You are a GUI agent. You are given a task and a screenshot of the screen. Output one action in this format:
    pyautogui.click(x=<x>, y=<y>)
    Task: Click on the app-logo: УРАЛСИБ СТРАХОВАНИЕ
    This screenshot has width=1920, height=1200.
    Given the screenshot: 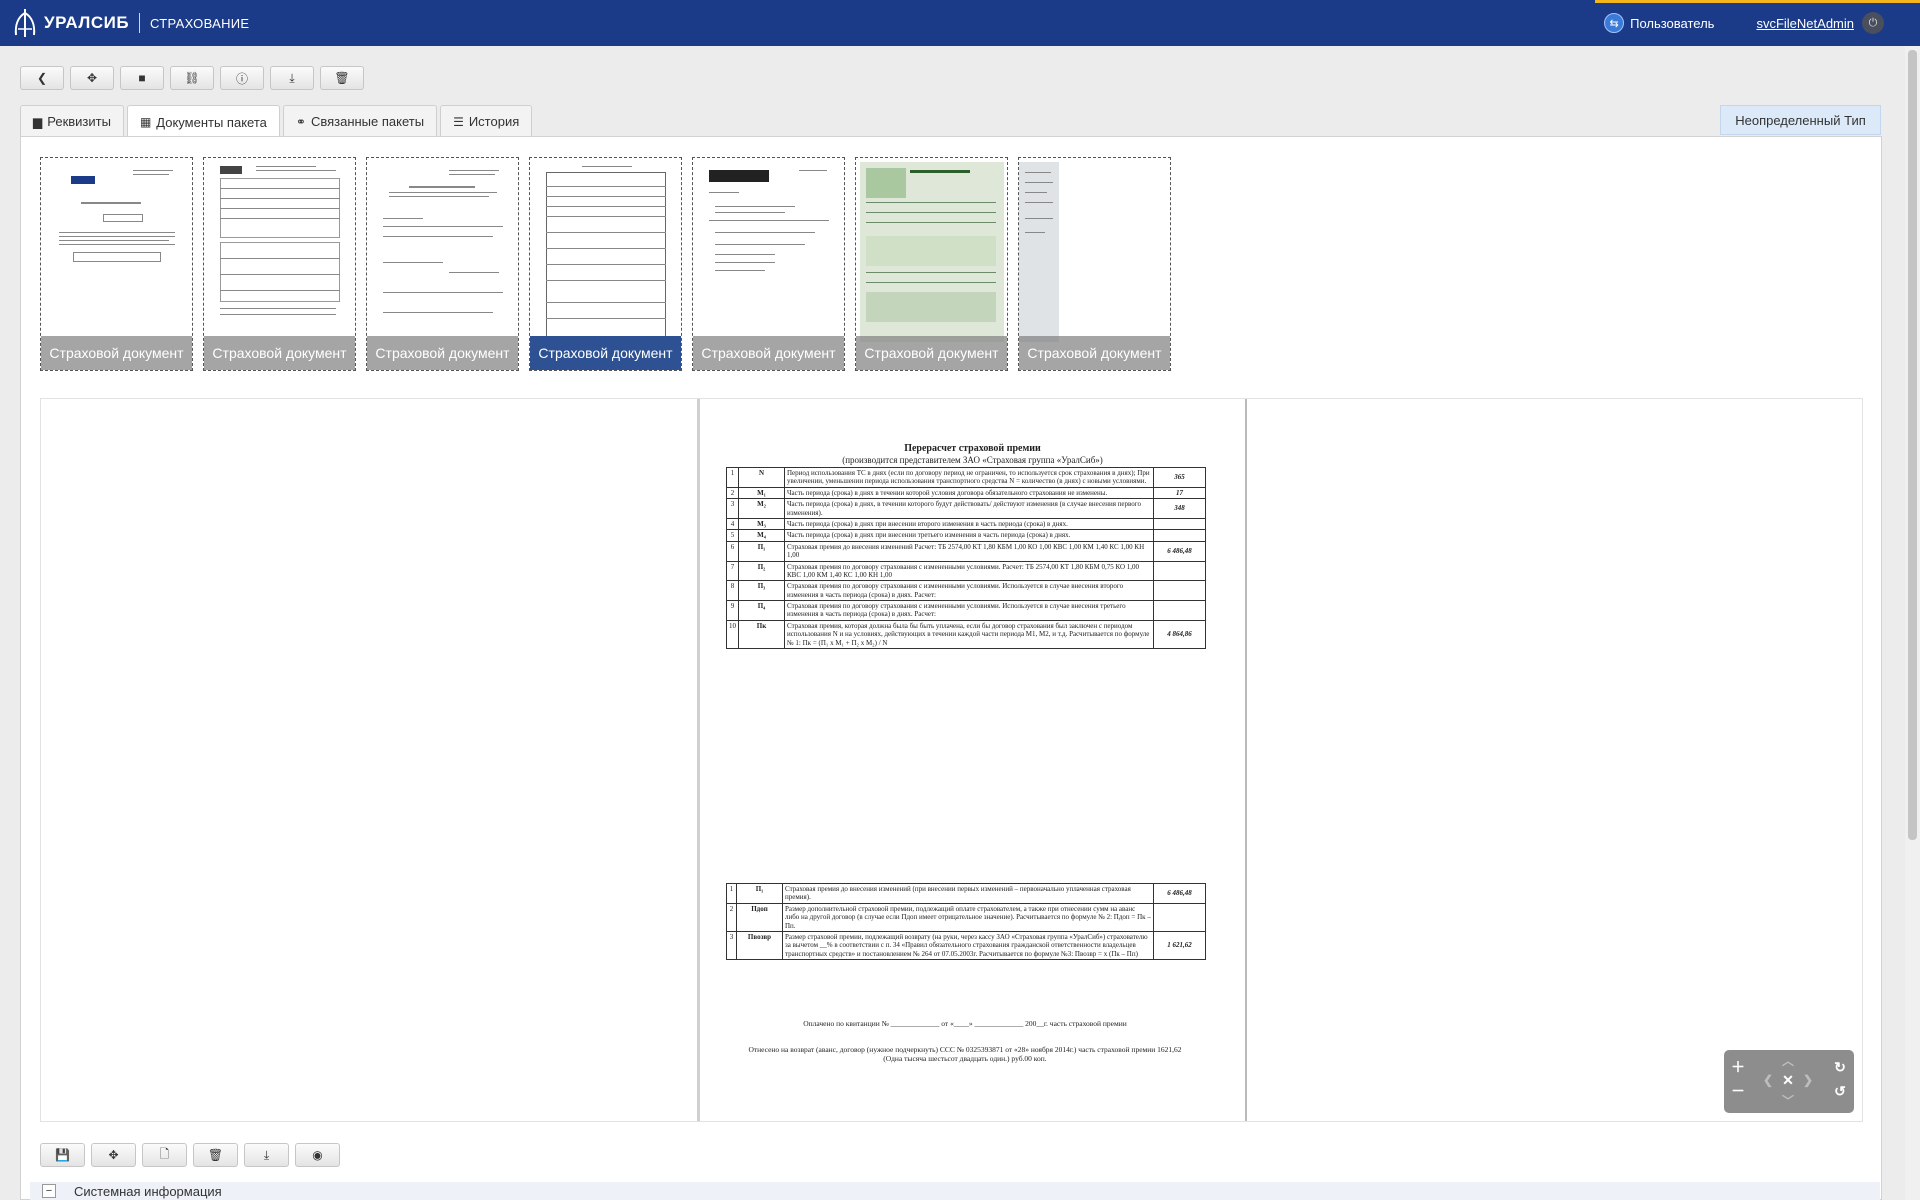 What is the action you would take?
    pyautogui.click(x=130, y=23)
    